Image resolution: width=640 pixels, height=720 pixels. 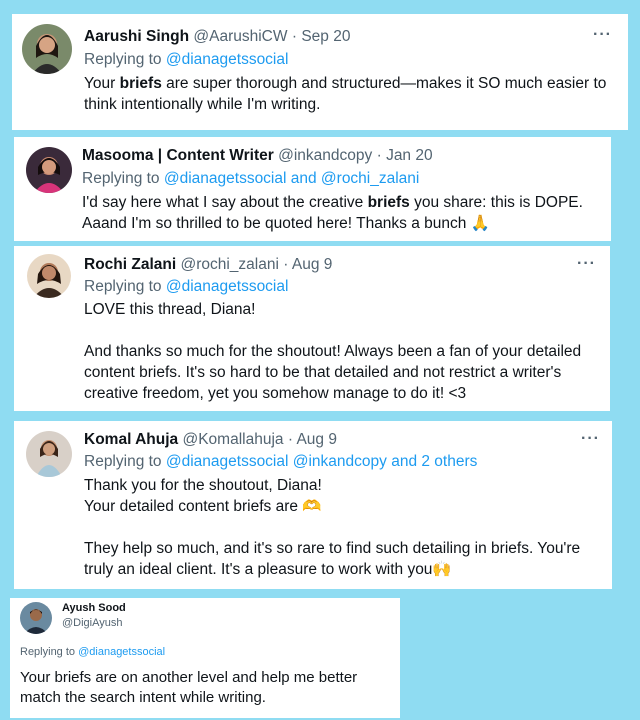 I want to click on author-handle: @rochi_zalani, so click(x=229, y=264).